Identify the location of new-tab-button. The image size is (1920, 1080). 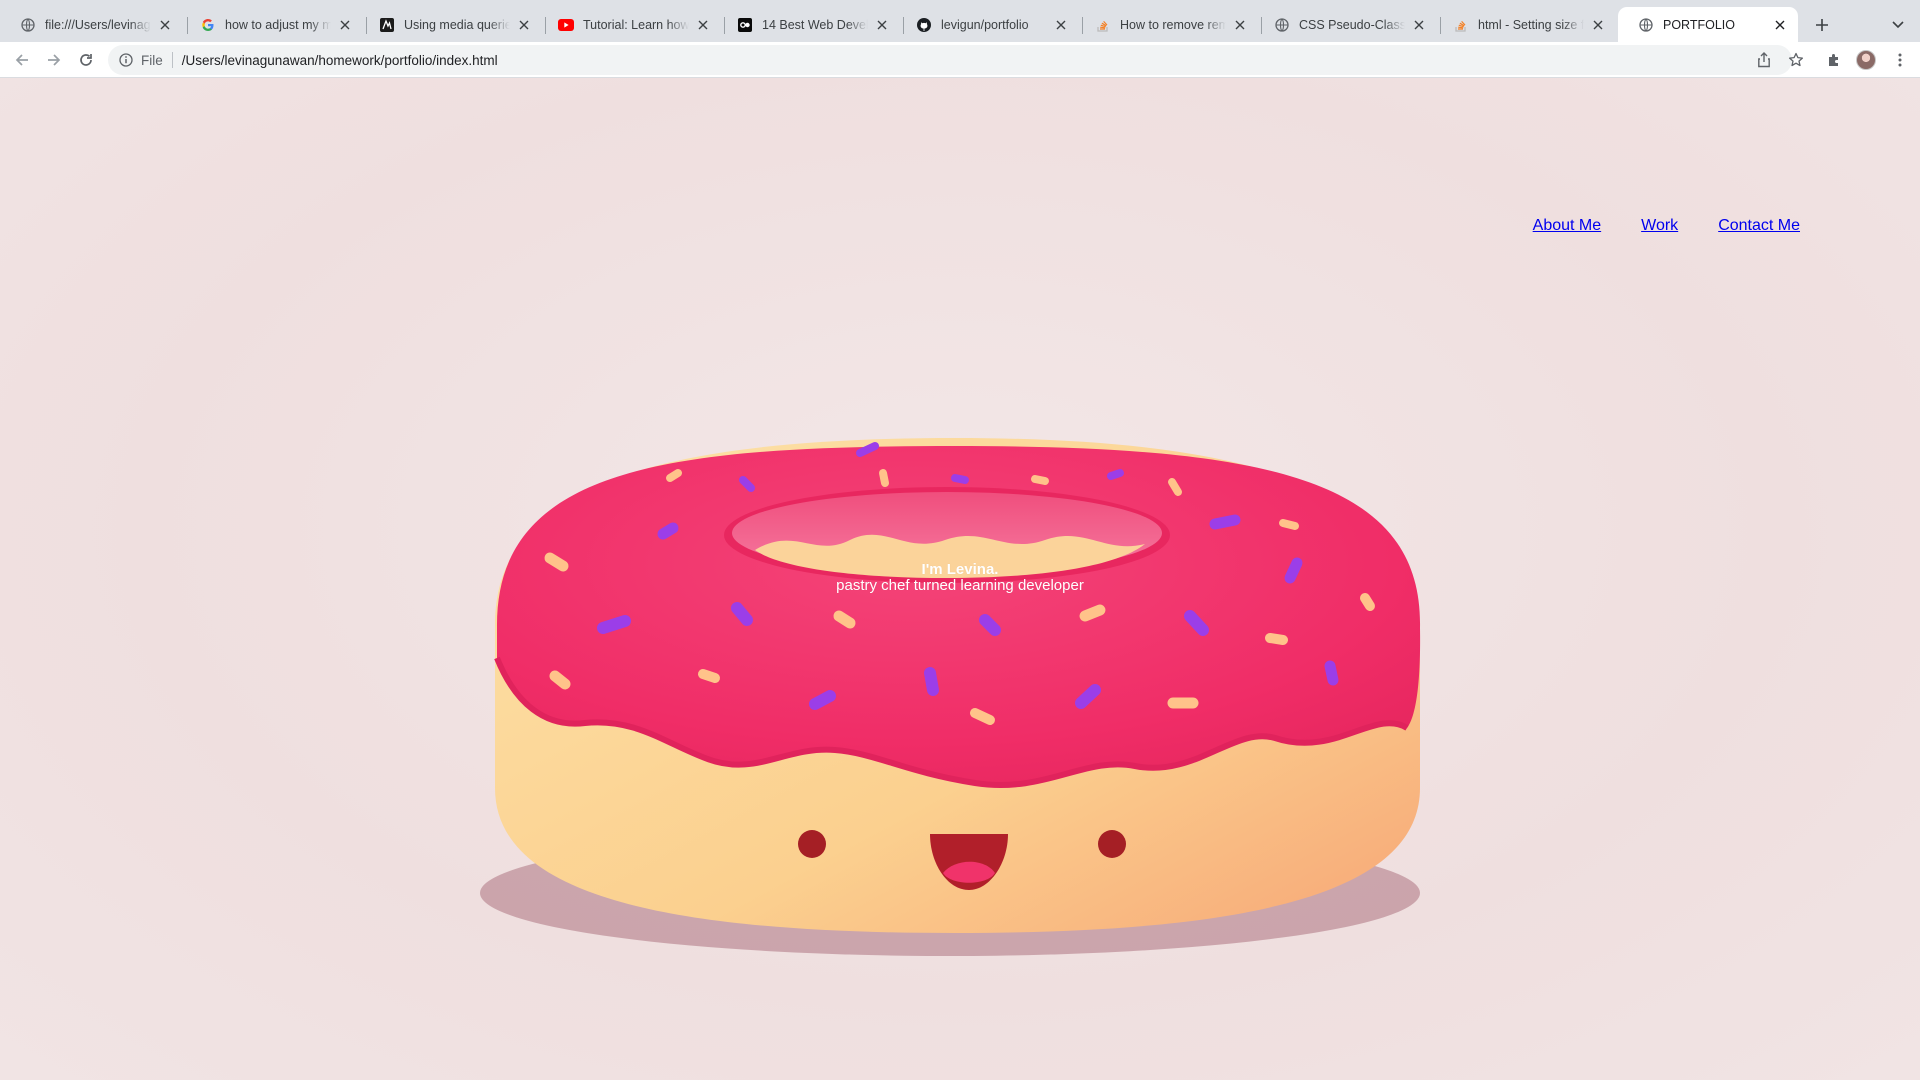
(1822, 25).